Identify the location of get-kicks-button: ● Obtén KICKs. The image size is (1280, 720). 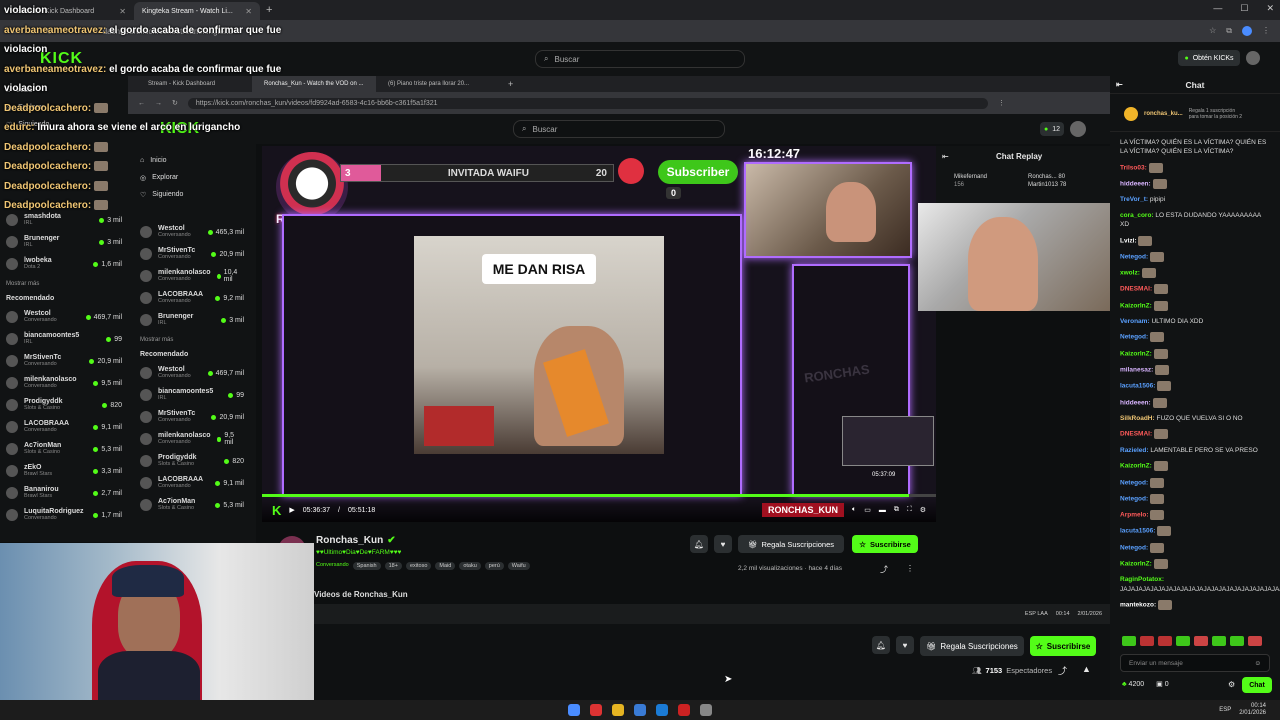
(1209, 58).